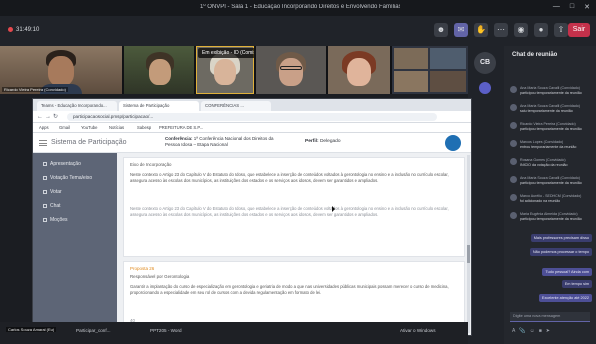  Describe the element at coordinates (567, 272) in the screenshot. I see `chat-bubble: Tudo pessoal? Ainda com` at that location.